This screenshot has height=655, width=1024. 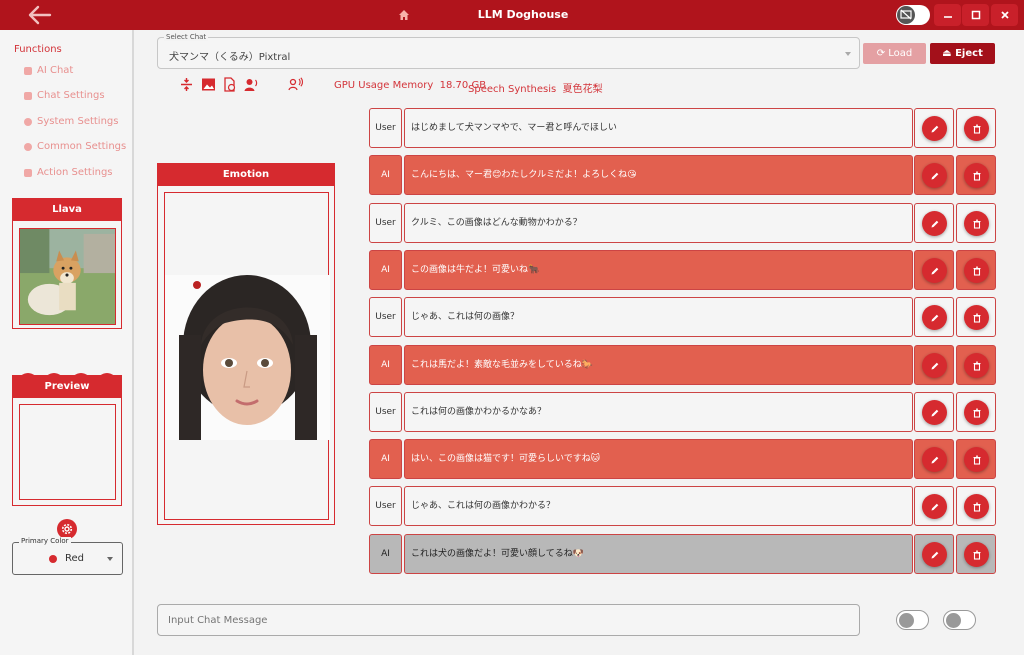 I want to click on functions-title: Functions, so click(x=38, y=49).